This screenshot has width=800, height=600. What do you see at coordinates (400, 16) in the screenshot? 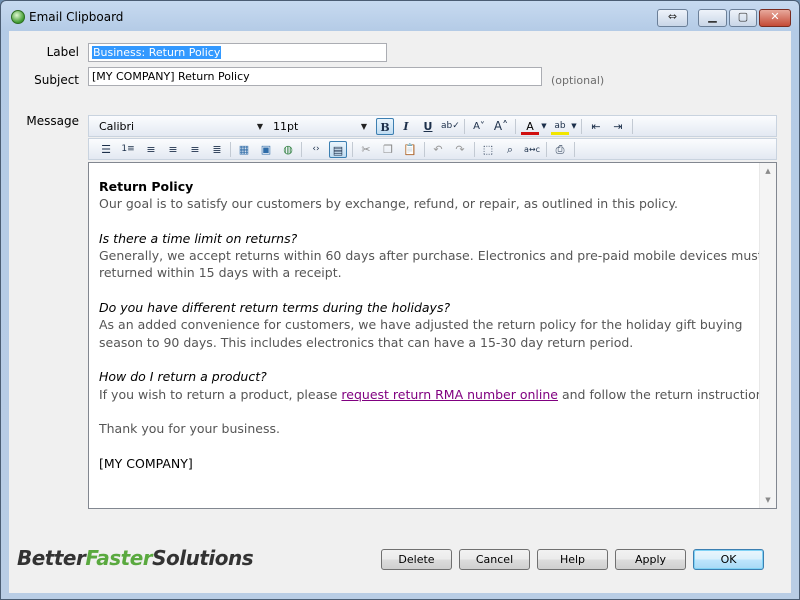
I see `title-bar: Email Clipboard ⇔ ▁ ▢ ✕` at bounding box center [400, 16].